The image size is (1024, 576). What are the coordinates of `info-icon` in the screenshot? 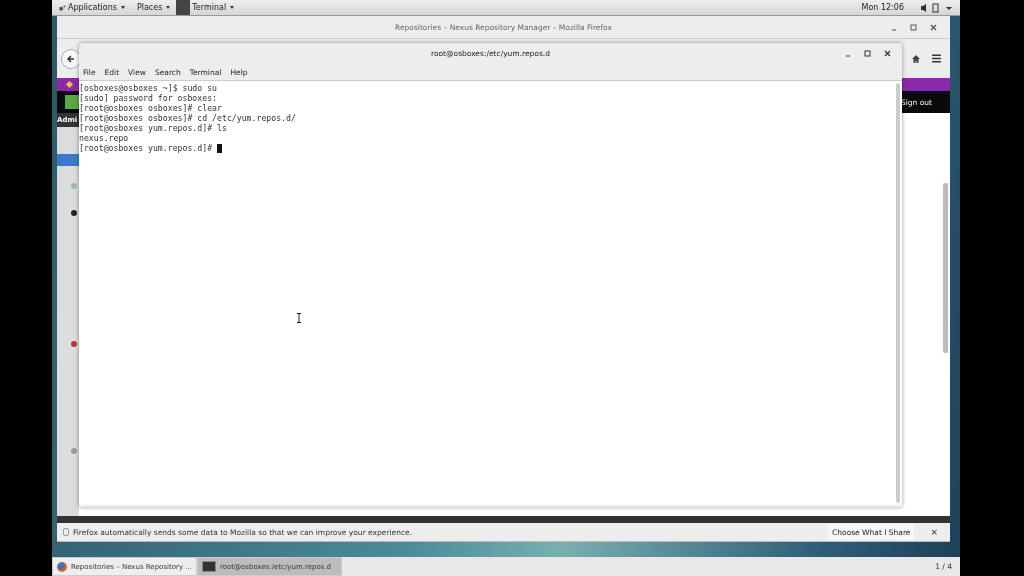 It's located at (66, 532).